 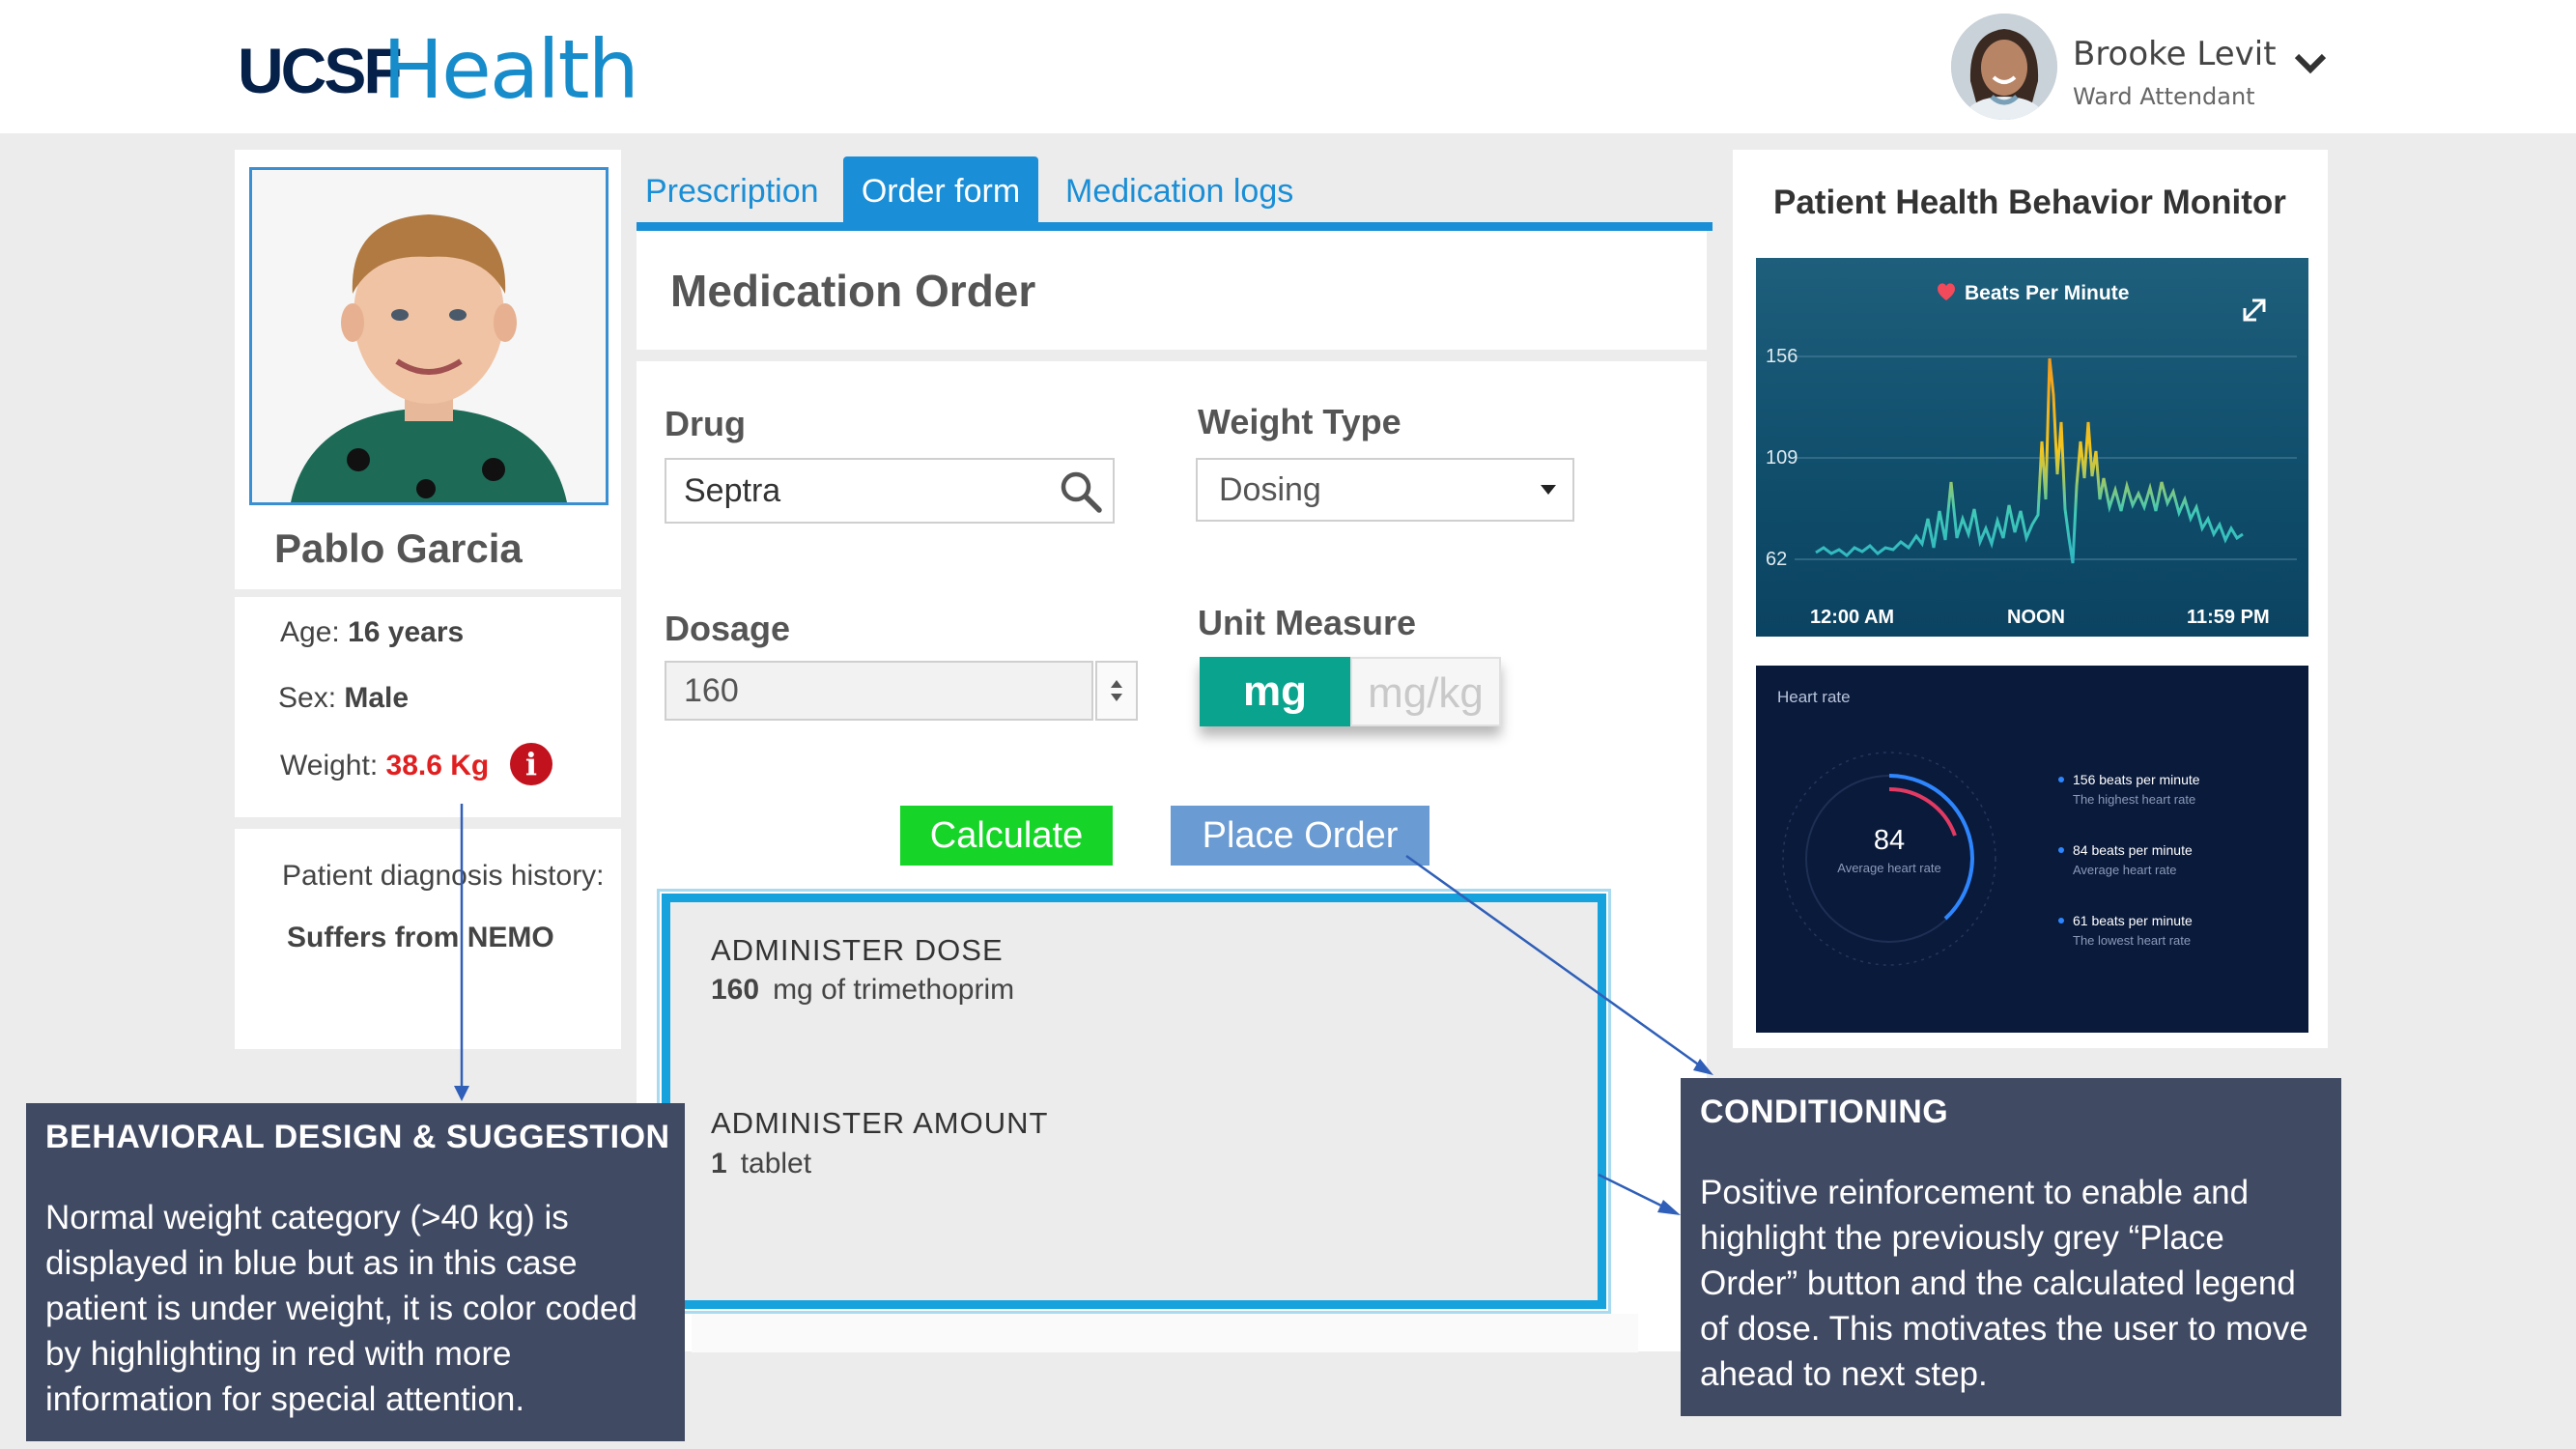 What do you see at coordinates (531, 764) in the screenshot?
I see `info-icon: i` at bounding box center [531, 764].